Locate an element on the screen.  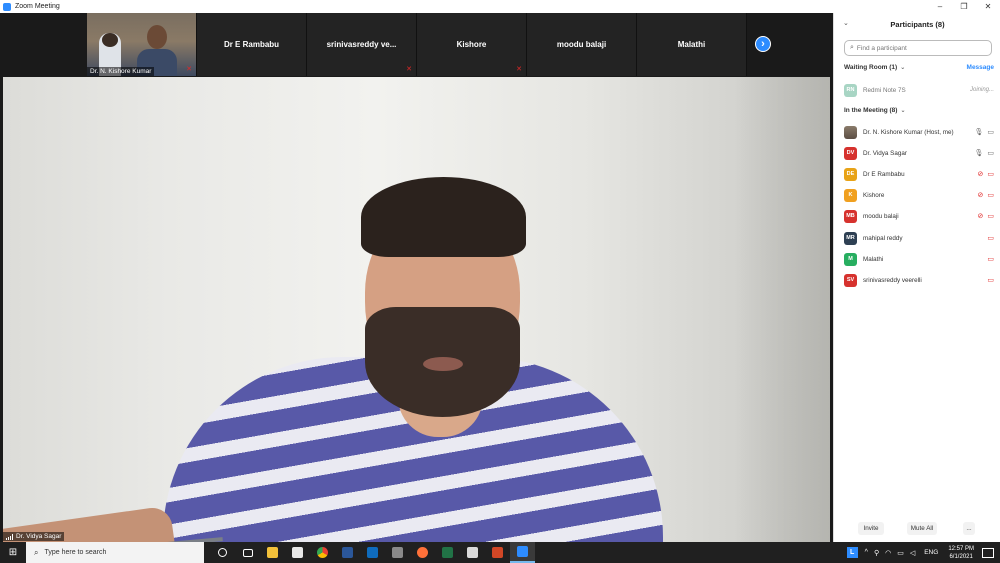
store-icon is located at coordinates (297, 552).